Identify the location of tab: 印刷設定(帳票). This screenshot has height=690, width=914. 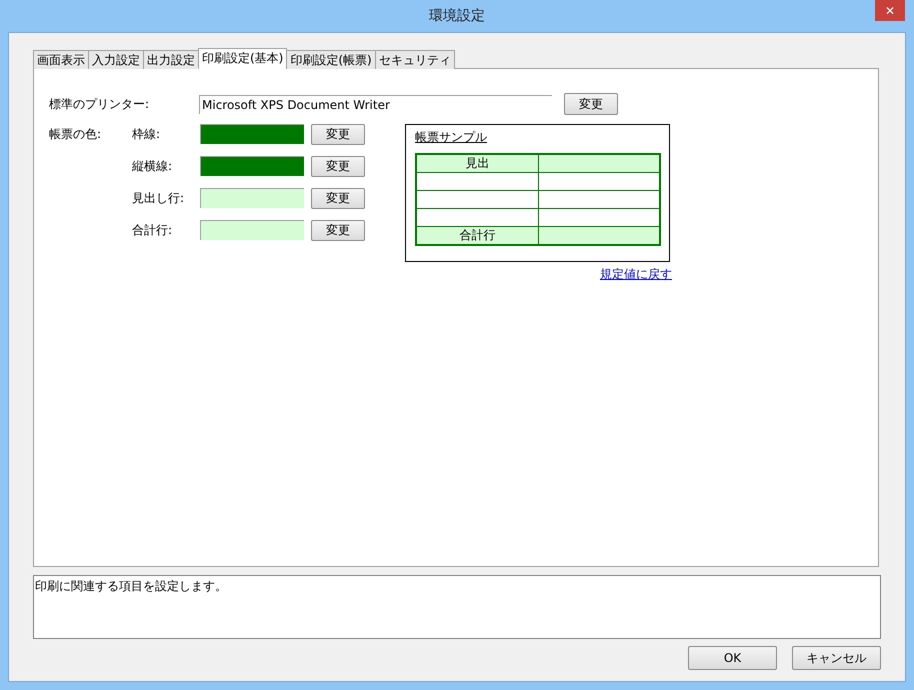
(331, 59).